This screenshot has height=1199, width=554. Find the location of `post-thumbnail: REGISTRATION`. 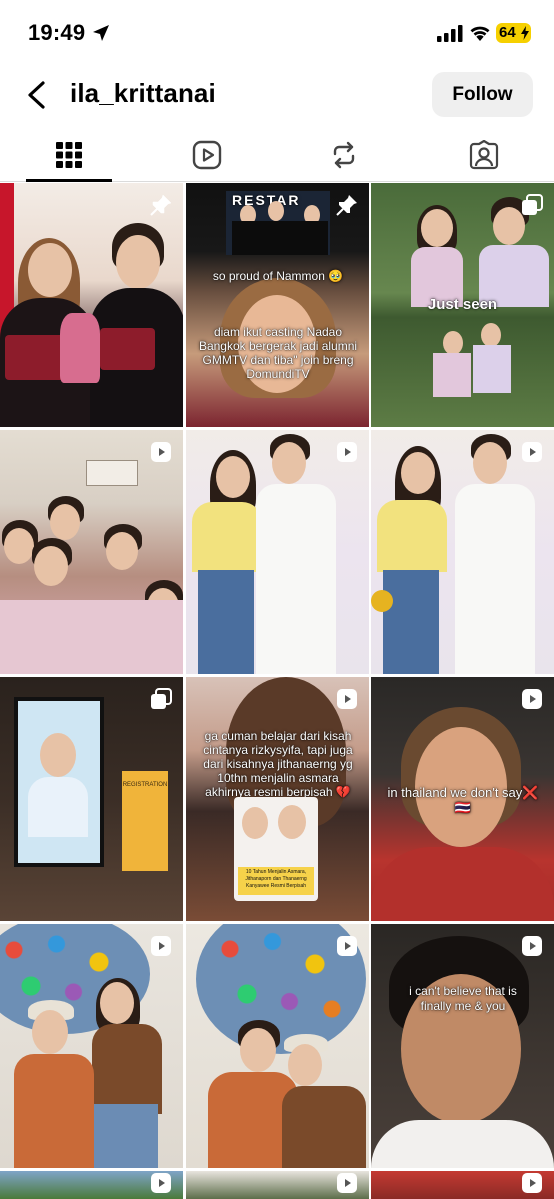

post-thumbnail: REGISTRATION is located at coordinates (91, 799).